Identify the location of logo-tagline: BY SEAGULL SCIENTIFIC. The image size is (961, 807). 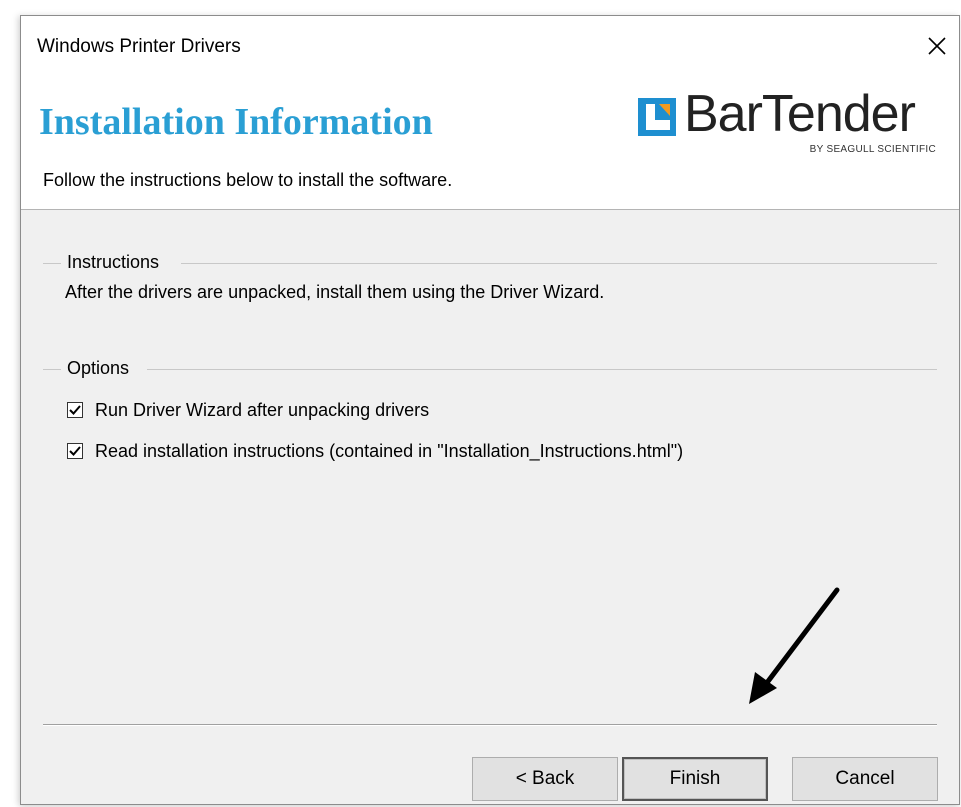
(872, 149).